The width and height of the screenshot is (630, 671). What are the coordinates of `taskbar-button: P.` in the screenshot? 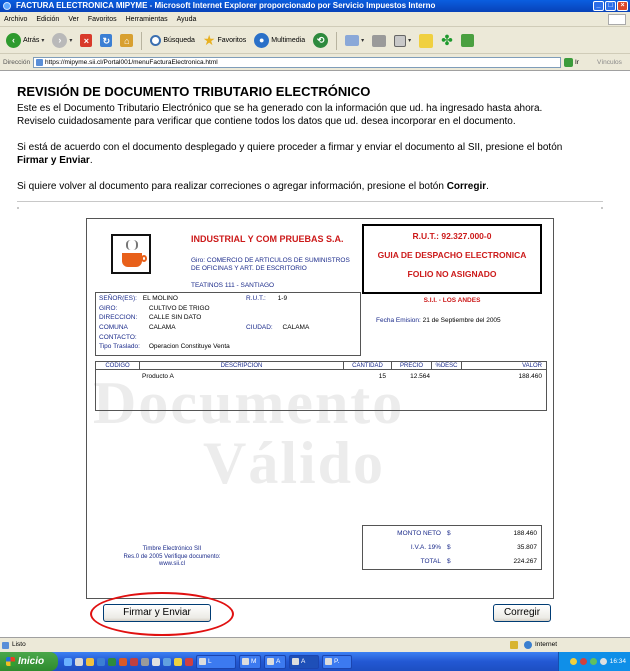 It's located at (337, 661).